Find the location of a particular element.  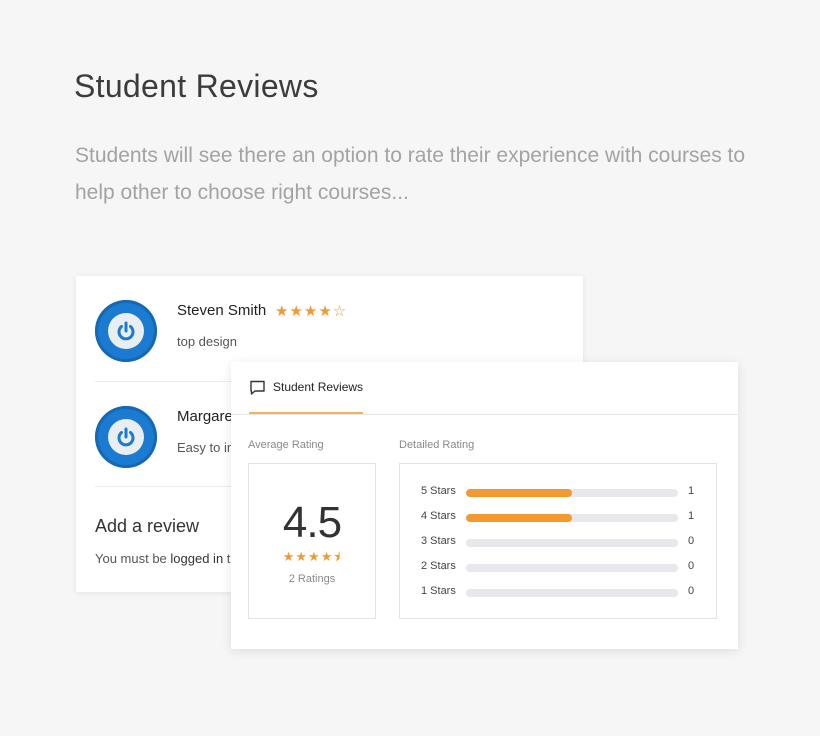

rating-row: 3 Stars 0 is located at coordinates (558, 543).